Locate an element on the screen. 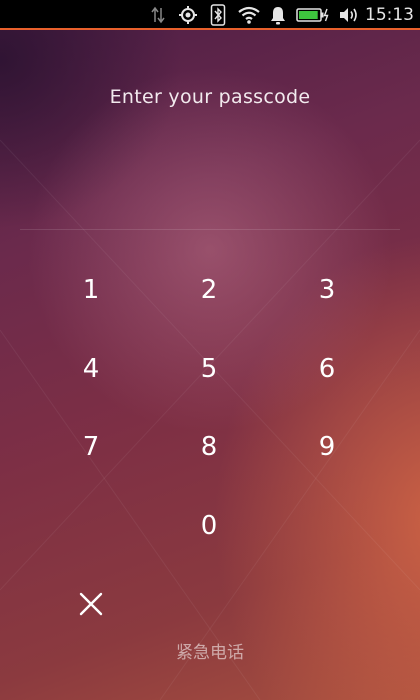 The image size is (420, 700). key-4: 4 is located at coordinates (91, 369).